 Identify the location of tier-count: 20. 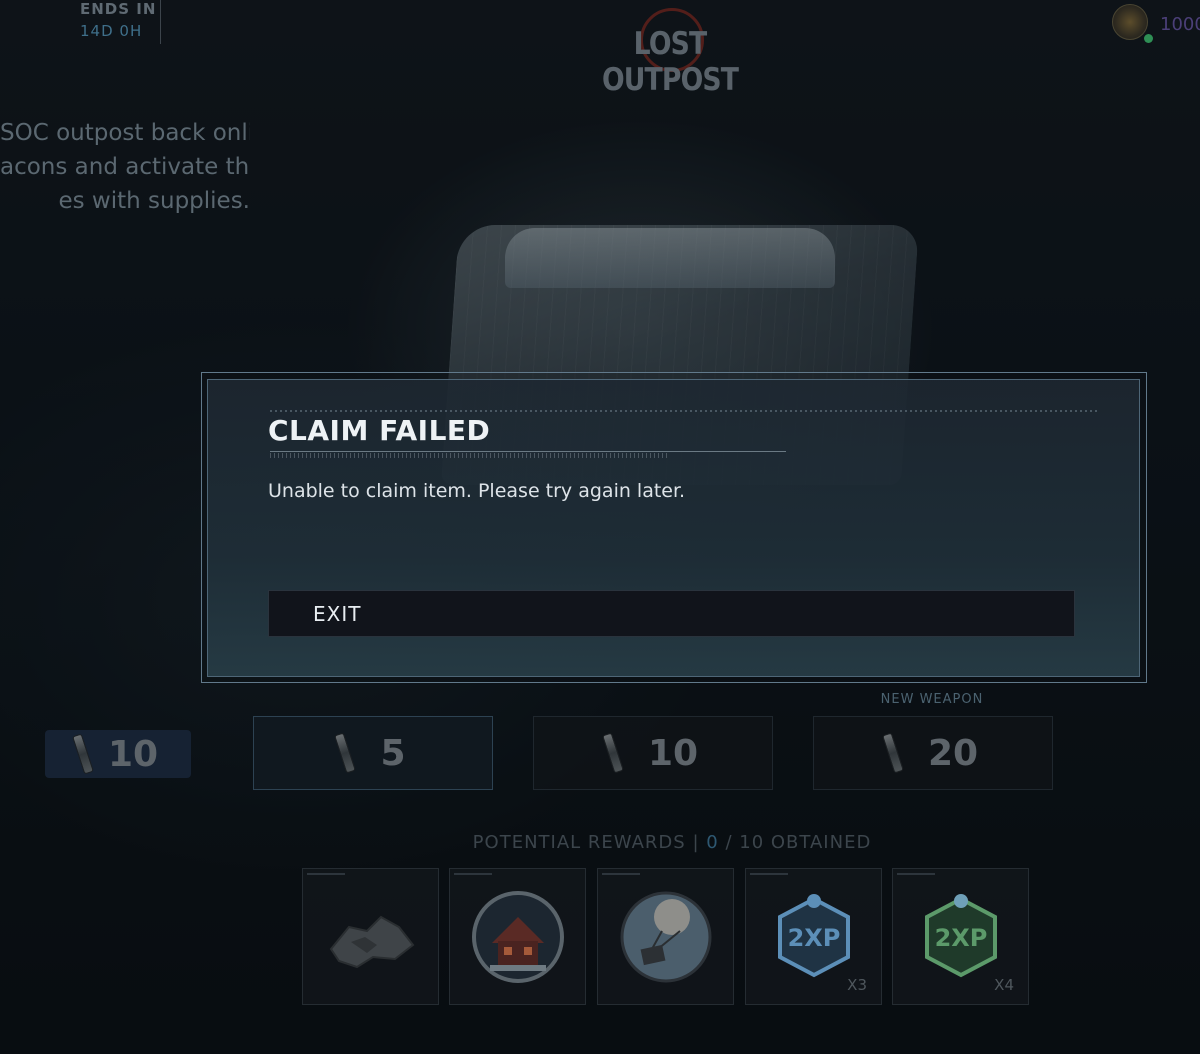
(953, 753).